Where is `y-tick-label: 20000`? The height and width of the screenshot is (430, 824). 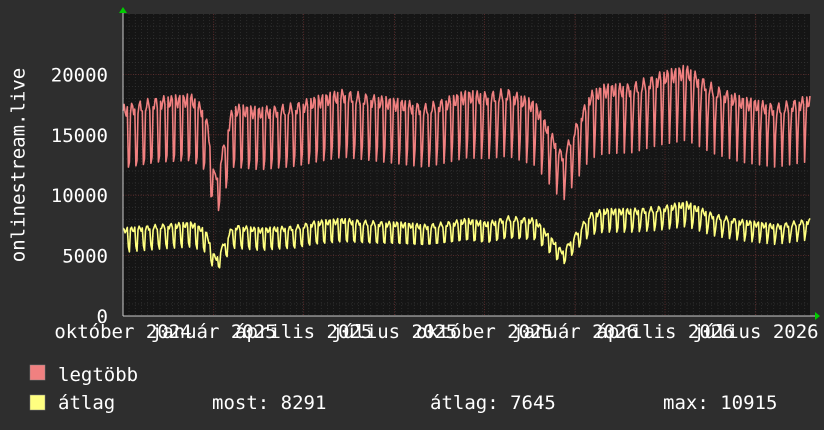 y-tick-label: 20000 is located at coordinates (79, 75).